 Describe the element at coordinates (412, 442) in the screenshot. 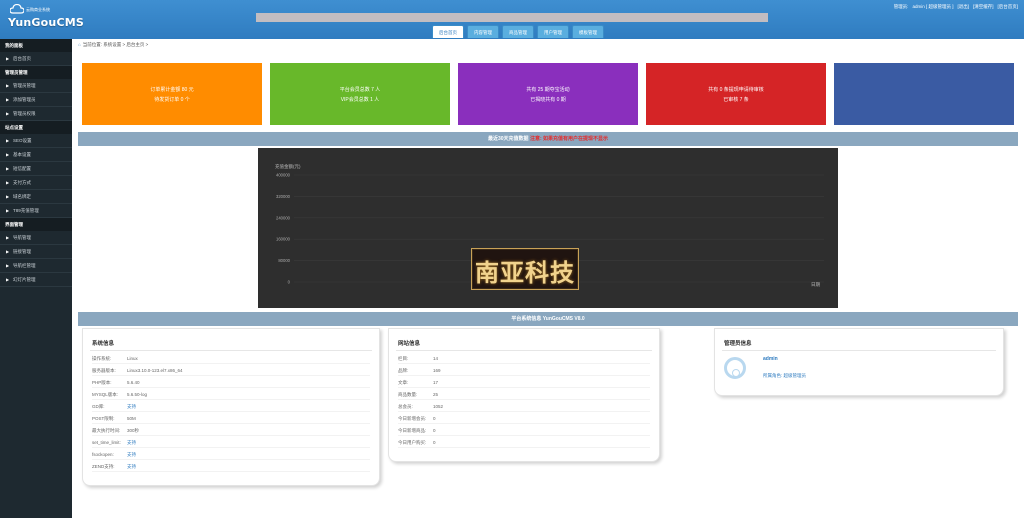

I see `info-key: 今日用户购买:` at that location.